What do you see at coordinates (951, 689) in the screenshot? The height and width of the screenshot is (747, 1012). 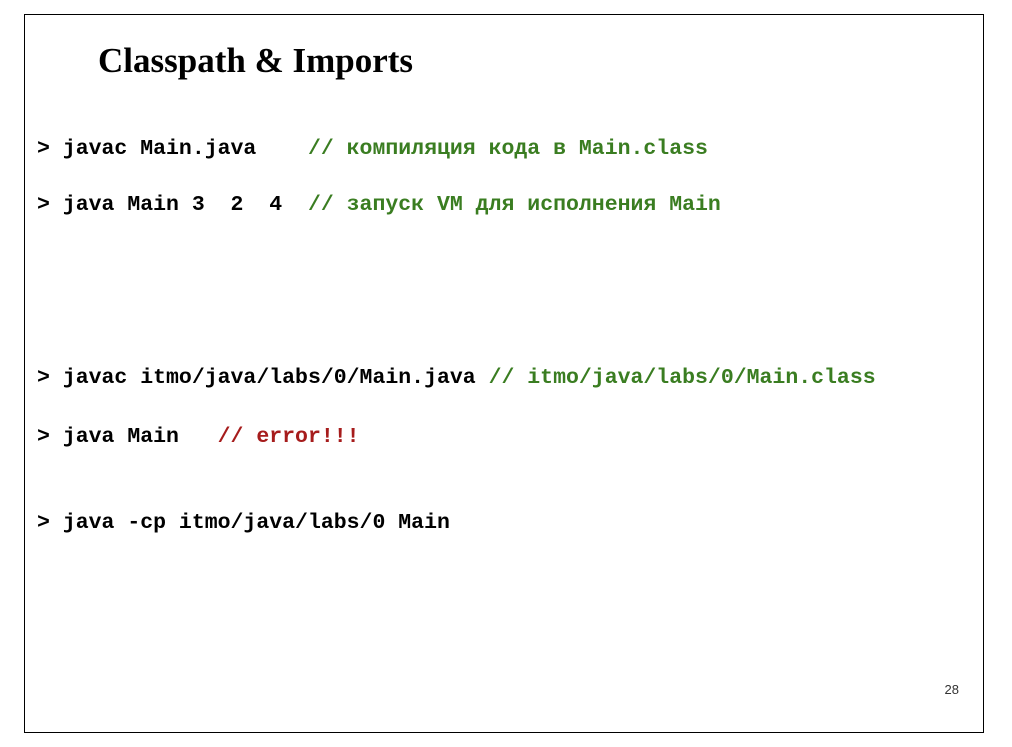 I see `page-number: 28` at bounding box center [951, 689].